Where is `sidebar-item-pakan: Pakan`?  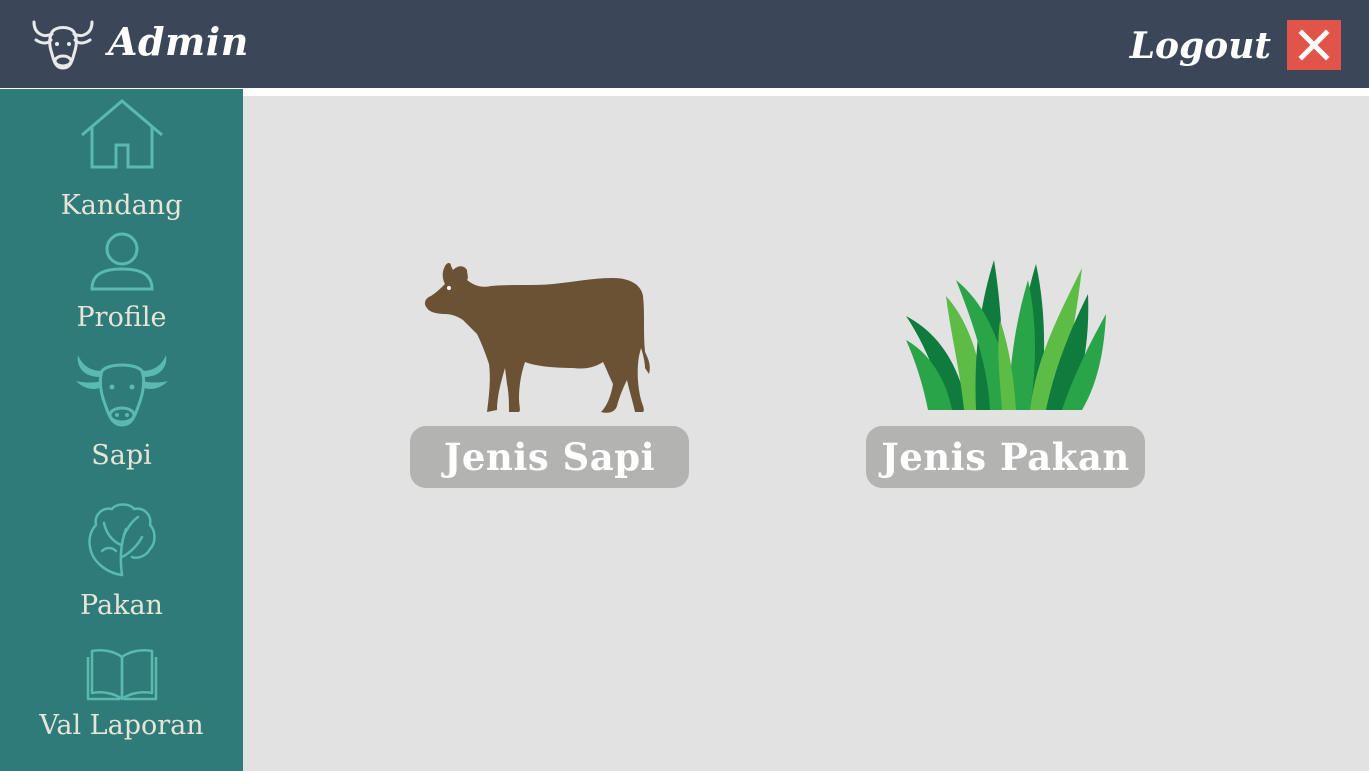 sidebar-item-pakan: Pakan is located at coordinates (121, 561).